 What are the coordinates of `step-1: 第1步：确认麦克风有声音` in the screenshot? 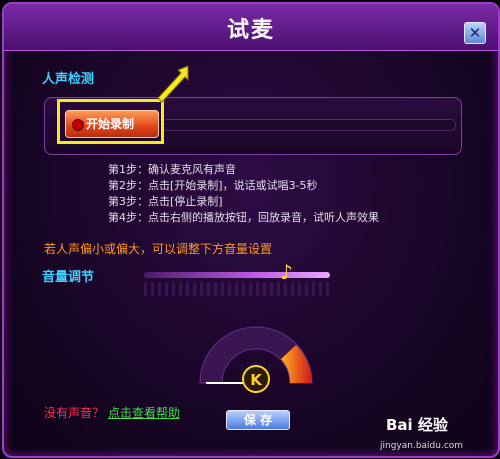 It's located at (172, 169).